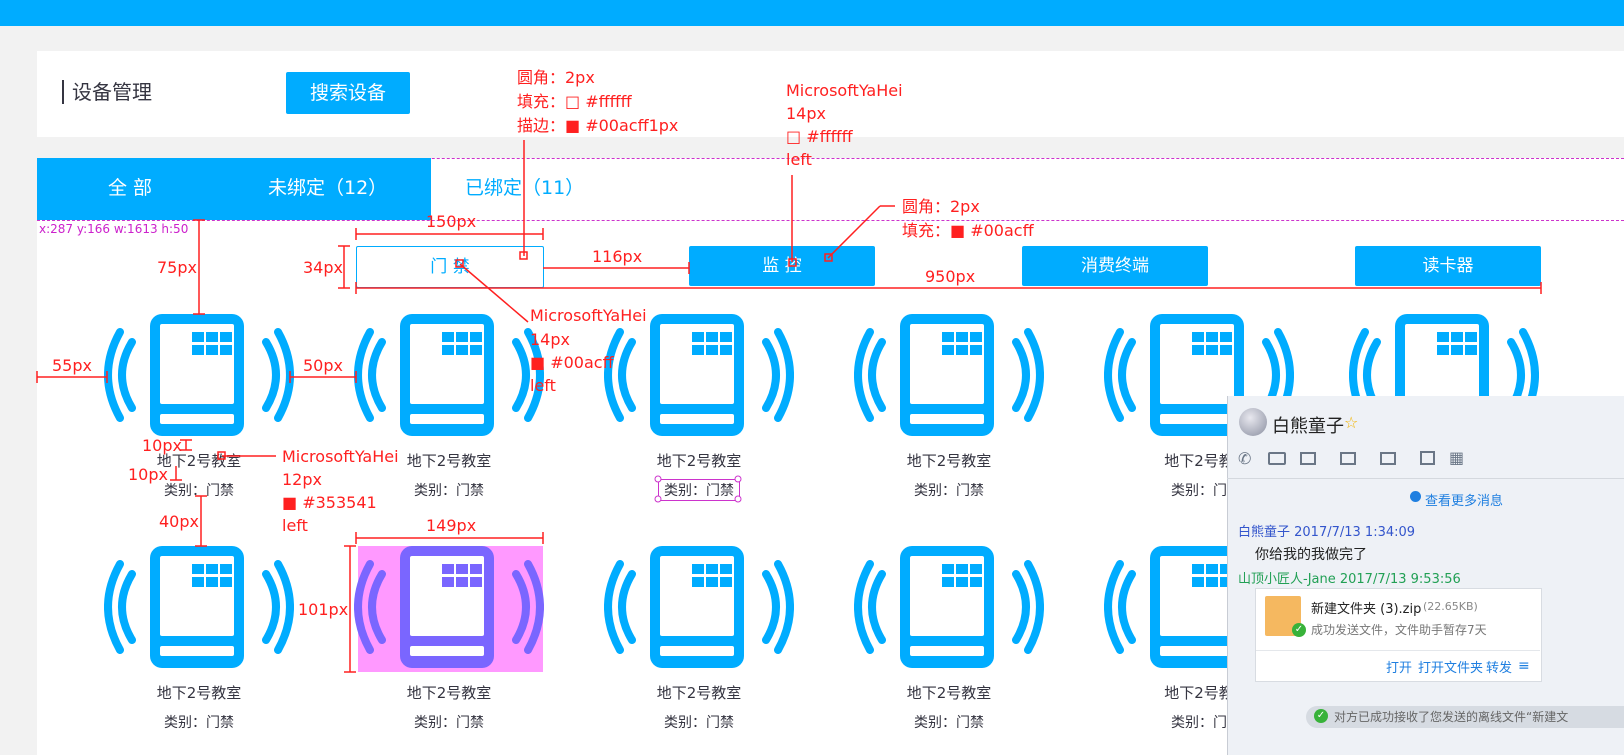 Image resolution: width=1624 pixels, height=755 pixels. Describe the element at coordinates (1349, 579) in the screenshot. I see `message-sender-2: 山顶小匠人-Jane 2017/7/13 9:53:56` at that location.